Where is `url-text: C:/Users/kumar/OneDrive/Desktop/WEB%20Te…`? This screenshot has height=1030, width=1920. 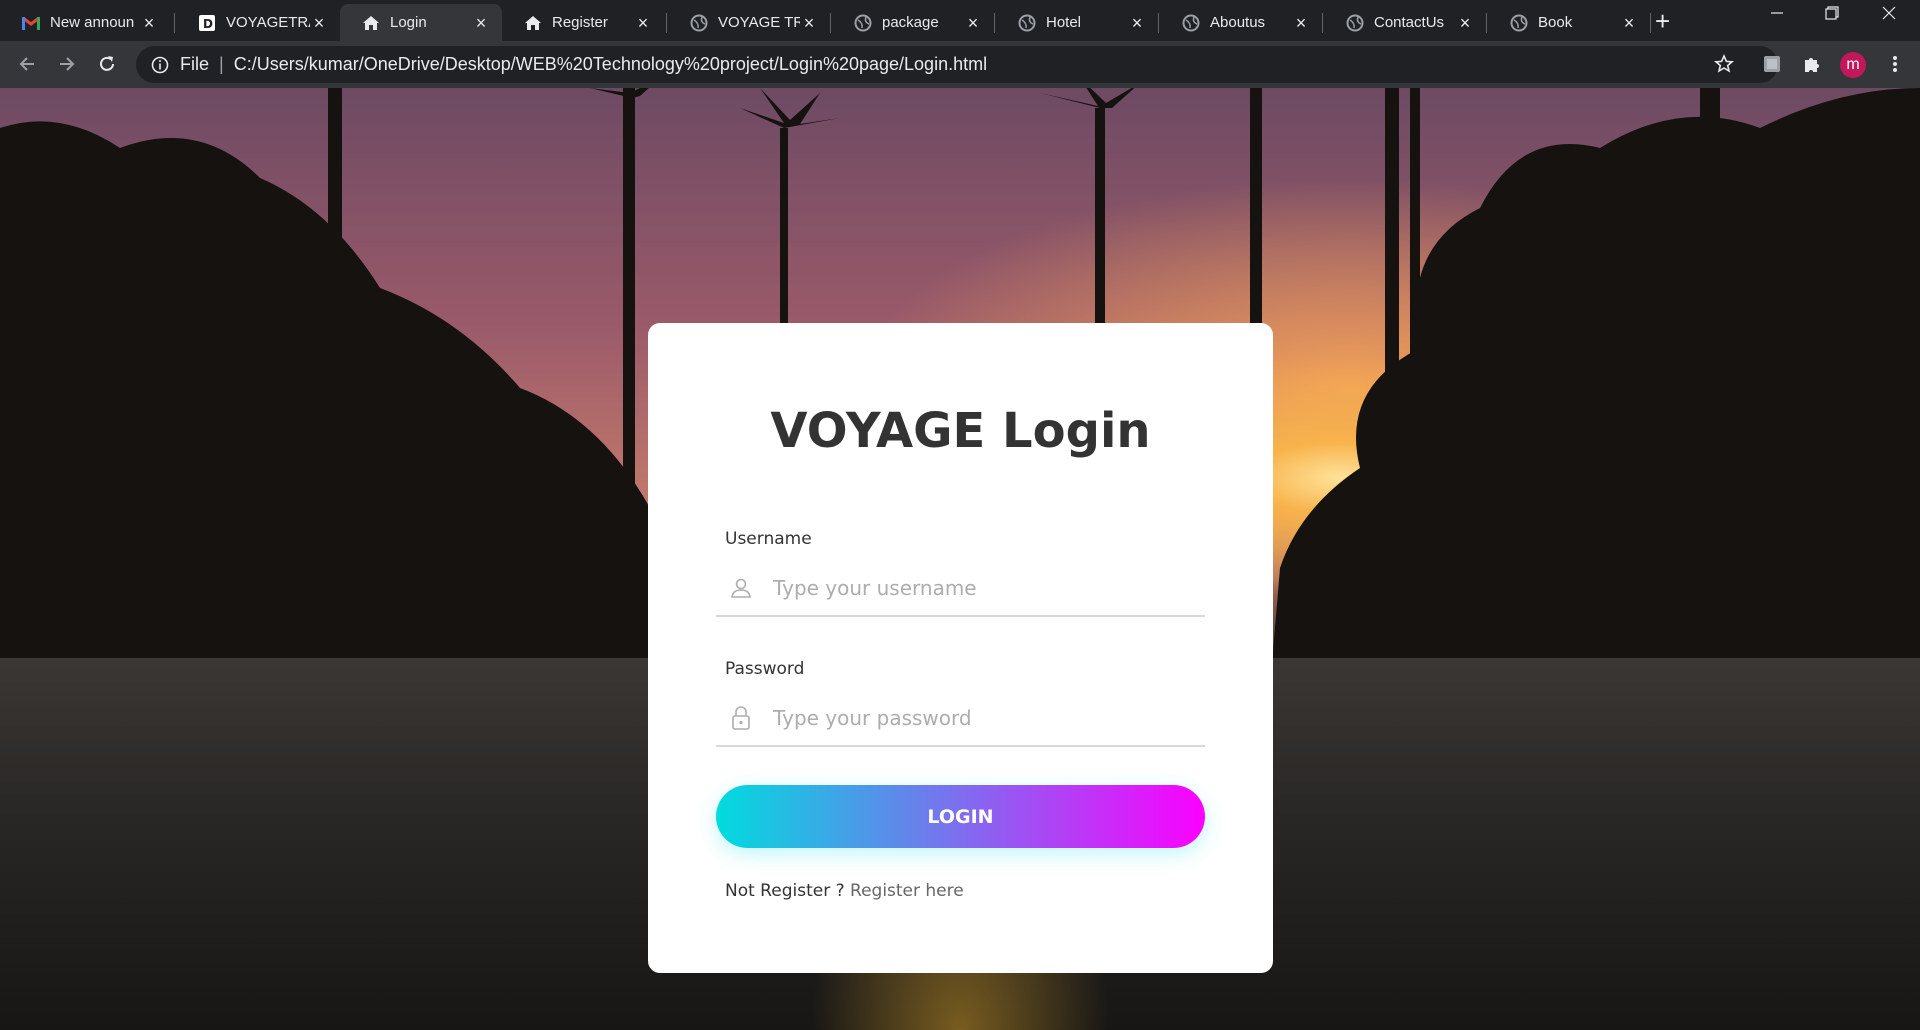 url-text: C:/Users/kumar/OneDrive/Desktop/WEB%20Te… is located at coordinates (610, 64).